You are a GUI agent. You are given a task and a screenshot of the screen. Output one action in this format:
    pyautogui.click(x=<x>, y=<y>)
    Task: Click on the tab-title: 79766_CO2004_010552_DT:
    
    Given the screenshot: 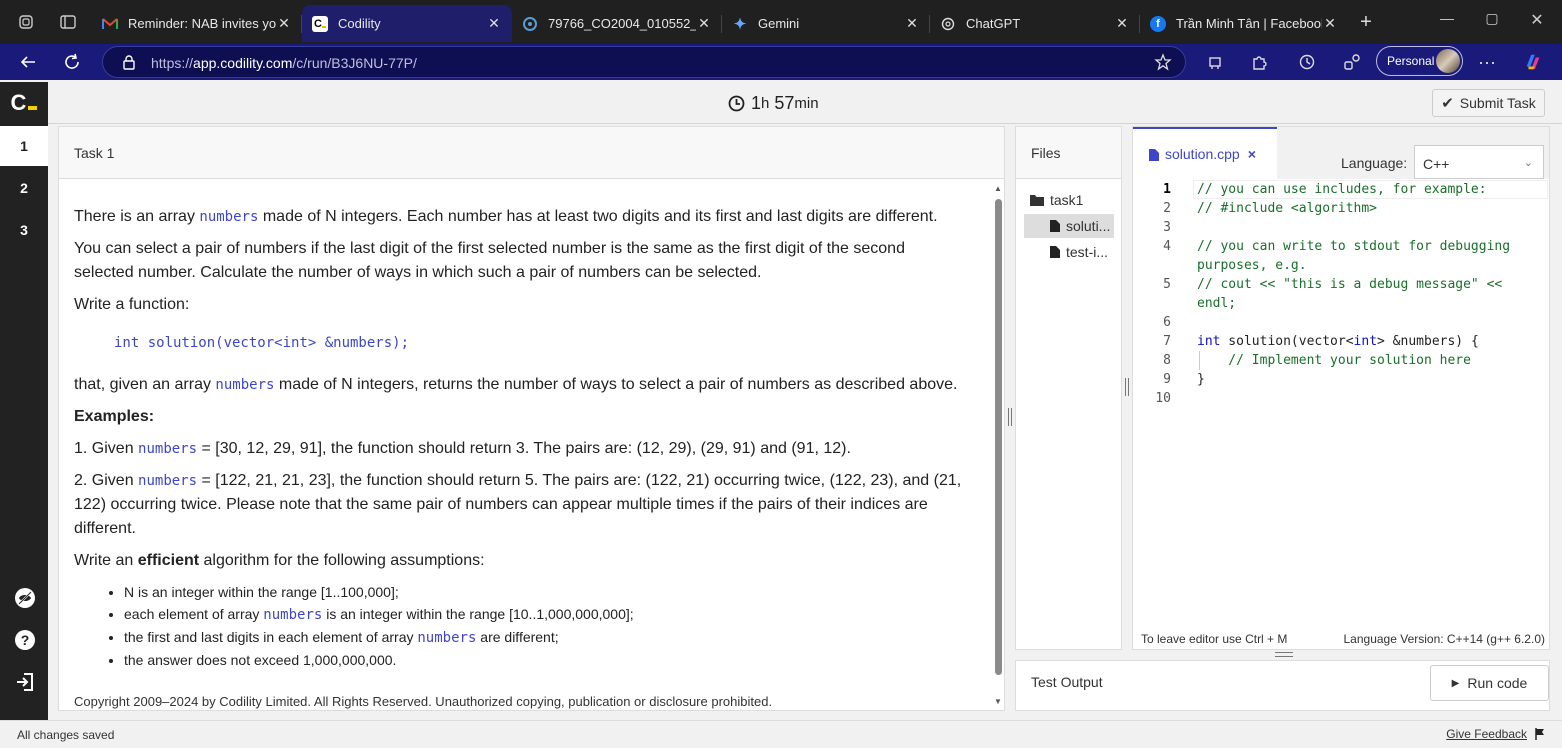 What is the action you would take?
    pyautogui.click(x=622, y=23)
    